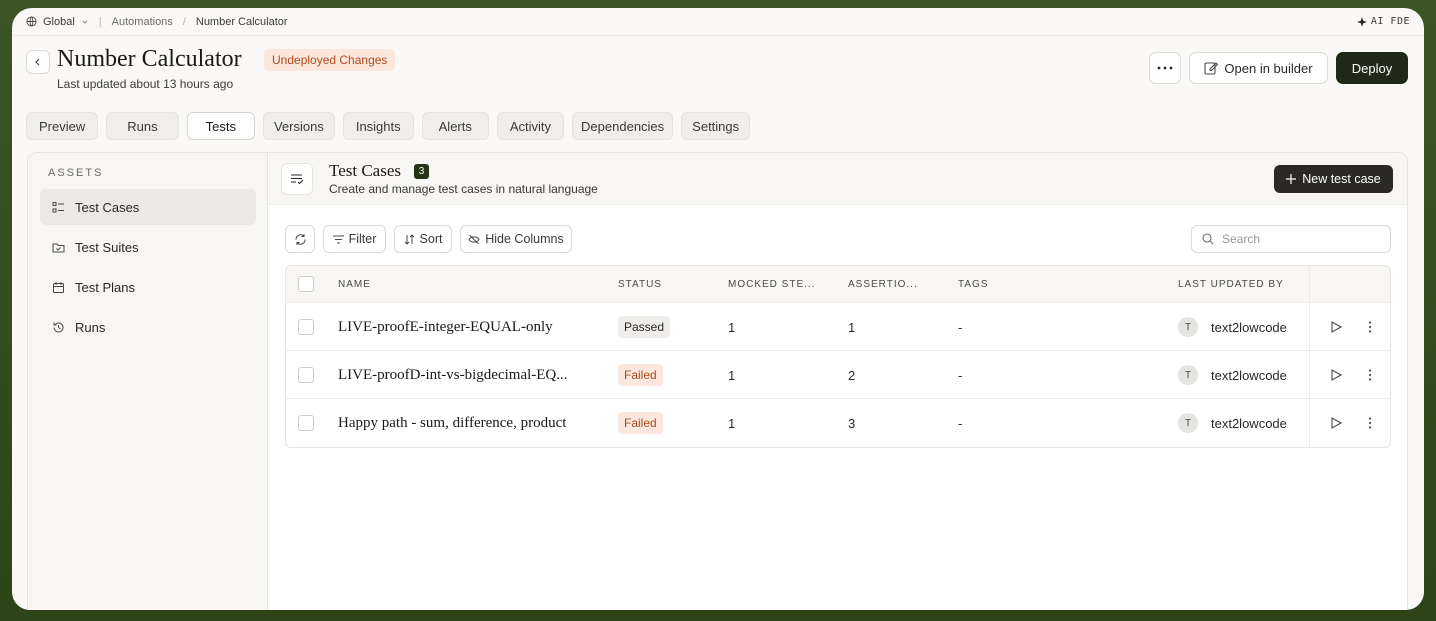  What do you see at coordinates (455, 126) in the screenshot?
I see `tab-alerts: Alerts` at bounding box center [455, 126].